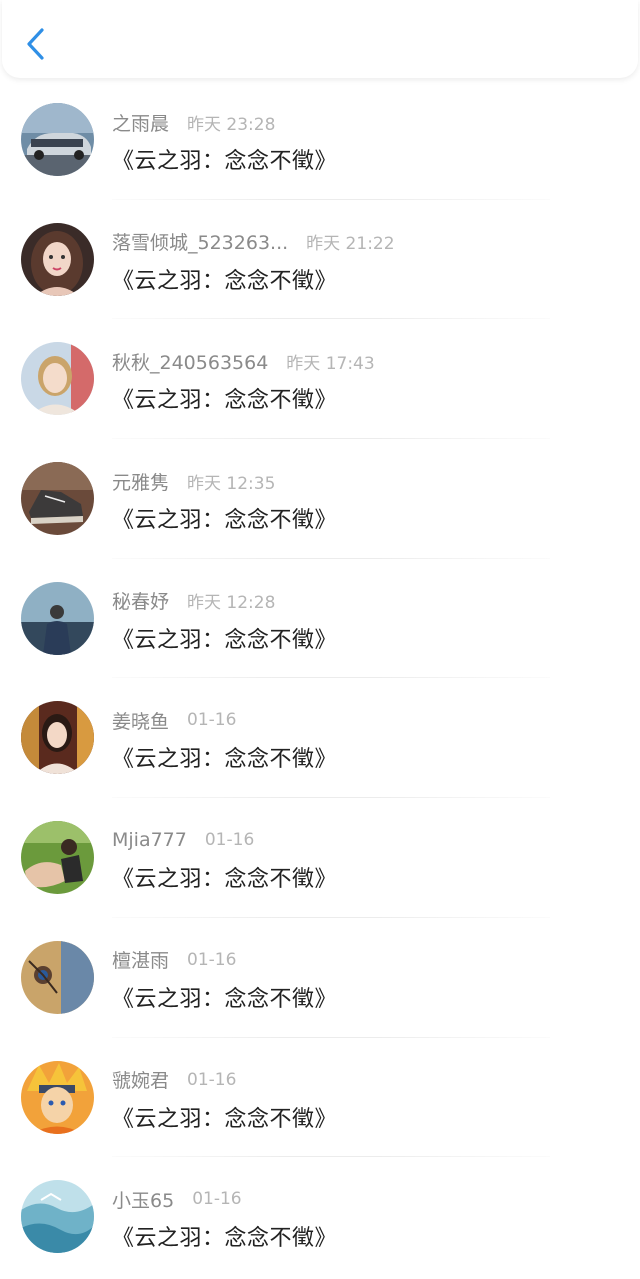 Image resolution: width=640 pixels, height=1279 pixels. Describe the element at coordinates (350, 244) in the screenshot. I see `timestamp: 昨天 21:22` at that location.